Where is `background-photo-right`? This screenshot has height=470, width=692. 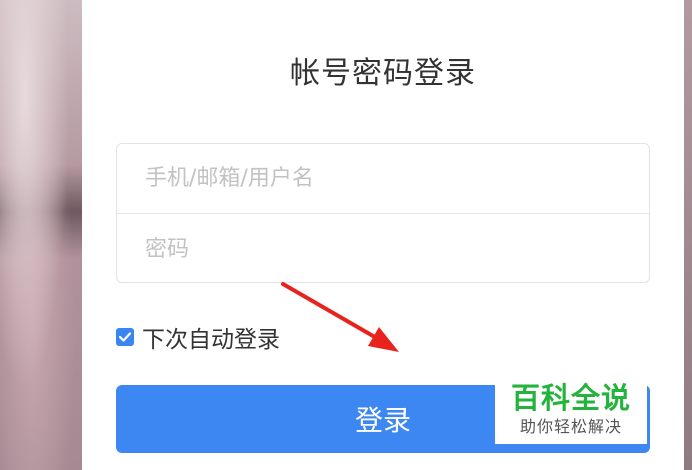
background-photo-right is located at coordinates (688, 235).